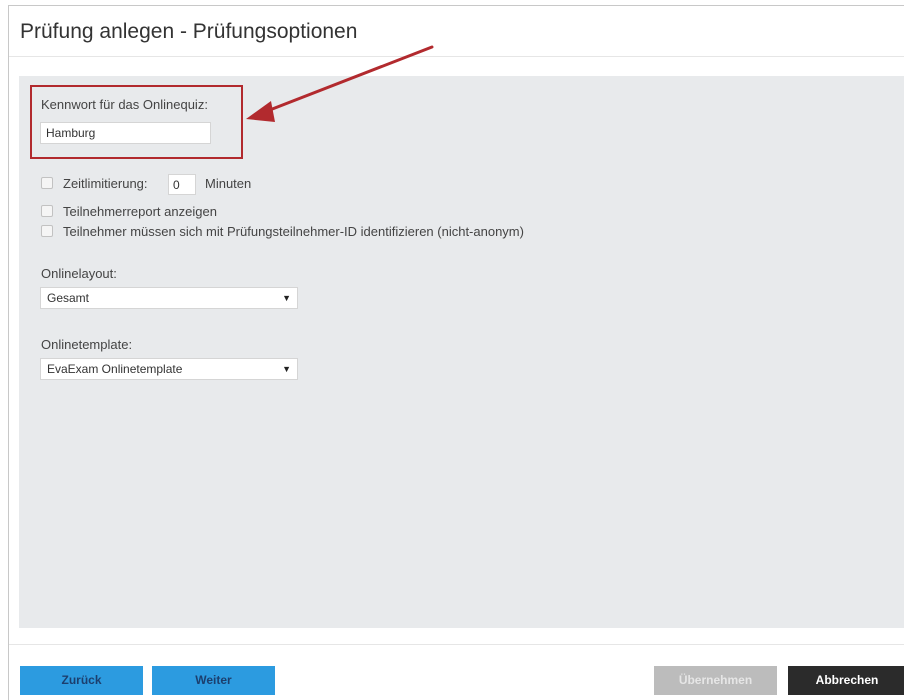  What do you see at coordinates (47, 183) in the screenshot?
I see `time-limit-checkbox` at bounding box center [47, 183].